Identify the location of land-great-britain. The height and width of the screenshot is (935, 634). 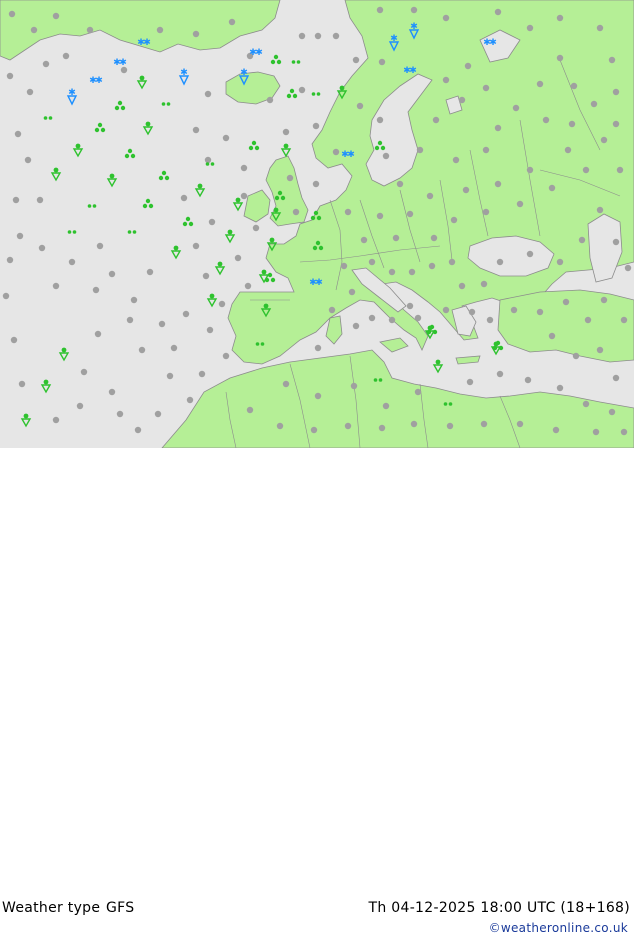
(287, 191).